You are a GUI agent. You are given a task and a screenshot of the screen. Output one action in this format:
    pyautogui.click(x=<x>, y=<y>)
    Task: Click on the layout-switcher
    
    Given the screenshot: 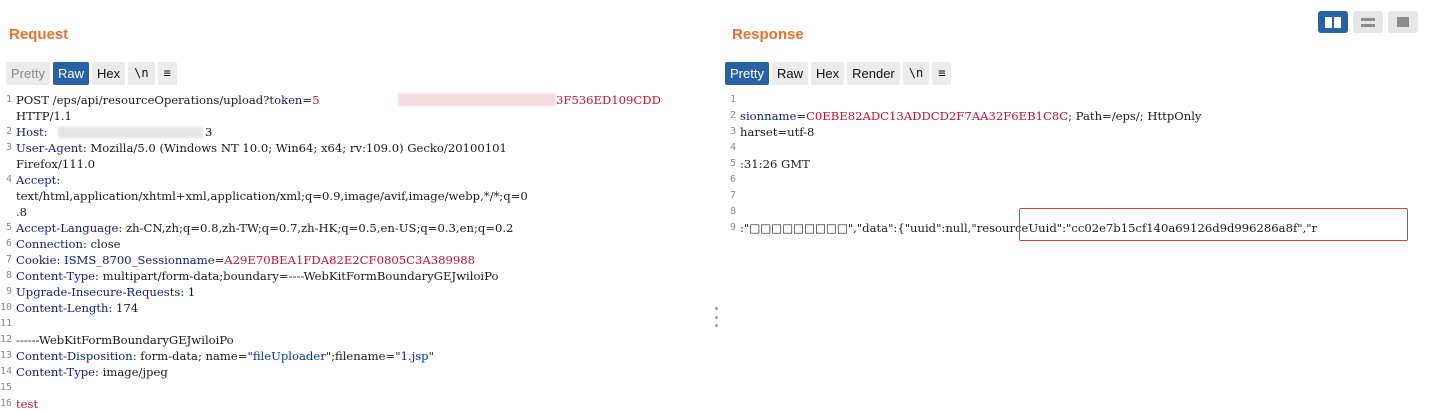 What is the action you would take?
    pyautogui.click(x=1368, y=22)
    